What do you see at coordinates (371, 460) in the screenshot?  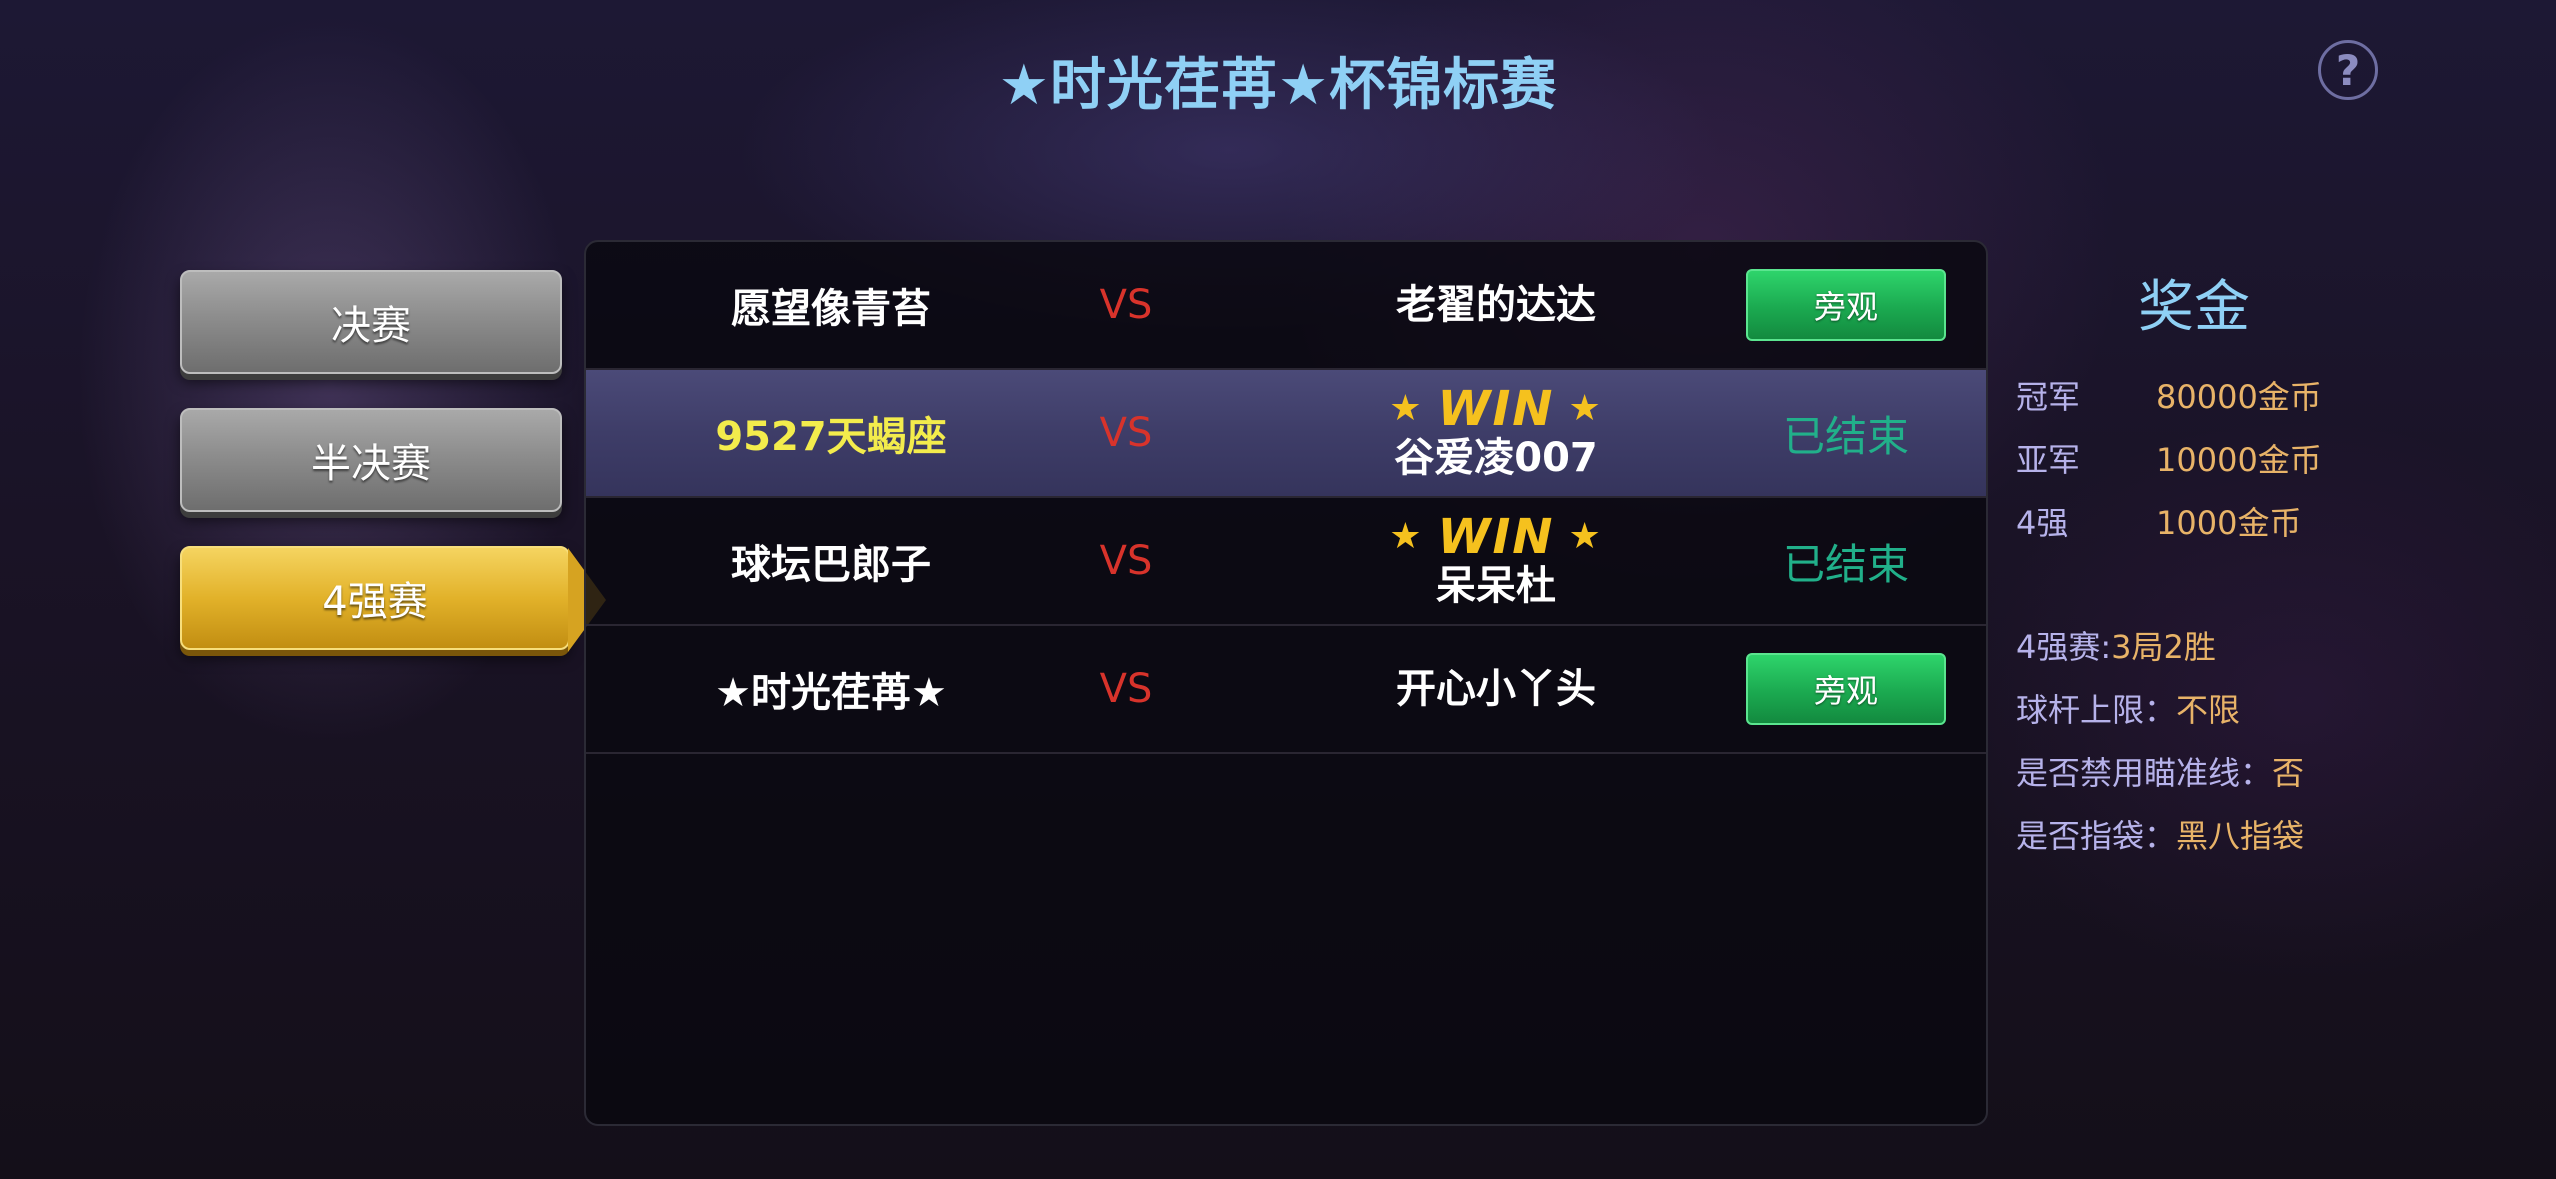 I see `tab-semifinal: 半决赛` at bounding box center [371, 460].